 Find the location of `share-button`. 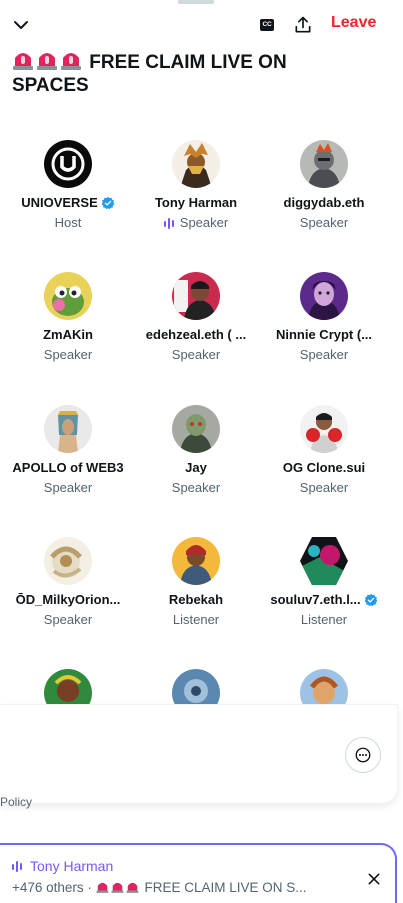

share-button is located at coordinates (303, 25).